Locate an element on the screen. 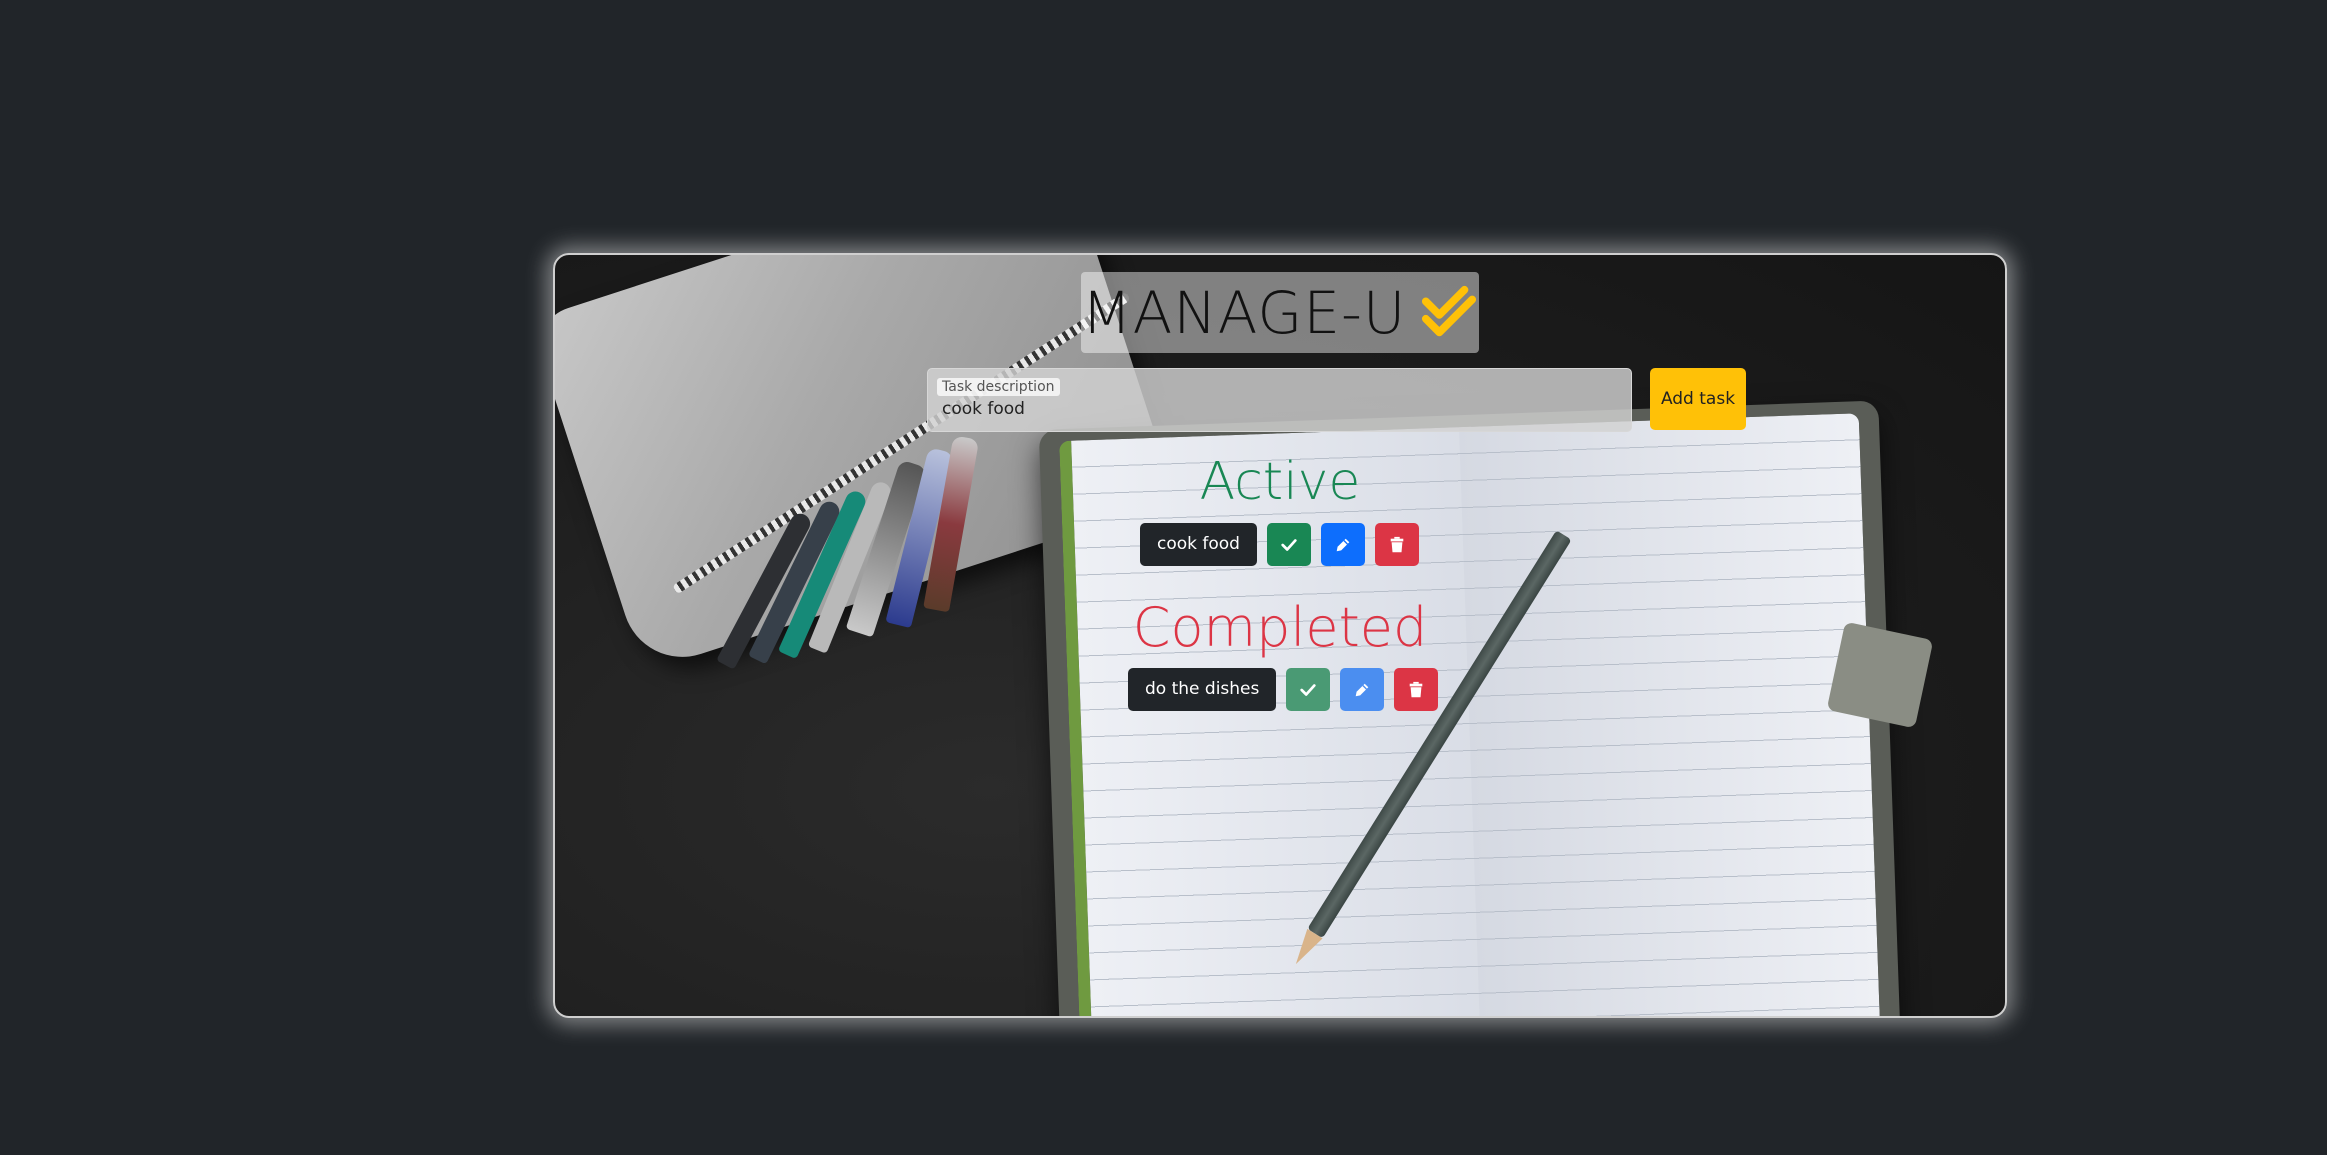 Image resolution: width=2327 pixels, height=1155 pixels. app-header: MANAGE-U is located at coordinates (1280, 312).